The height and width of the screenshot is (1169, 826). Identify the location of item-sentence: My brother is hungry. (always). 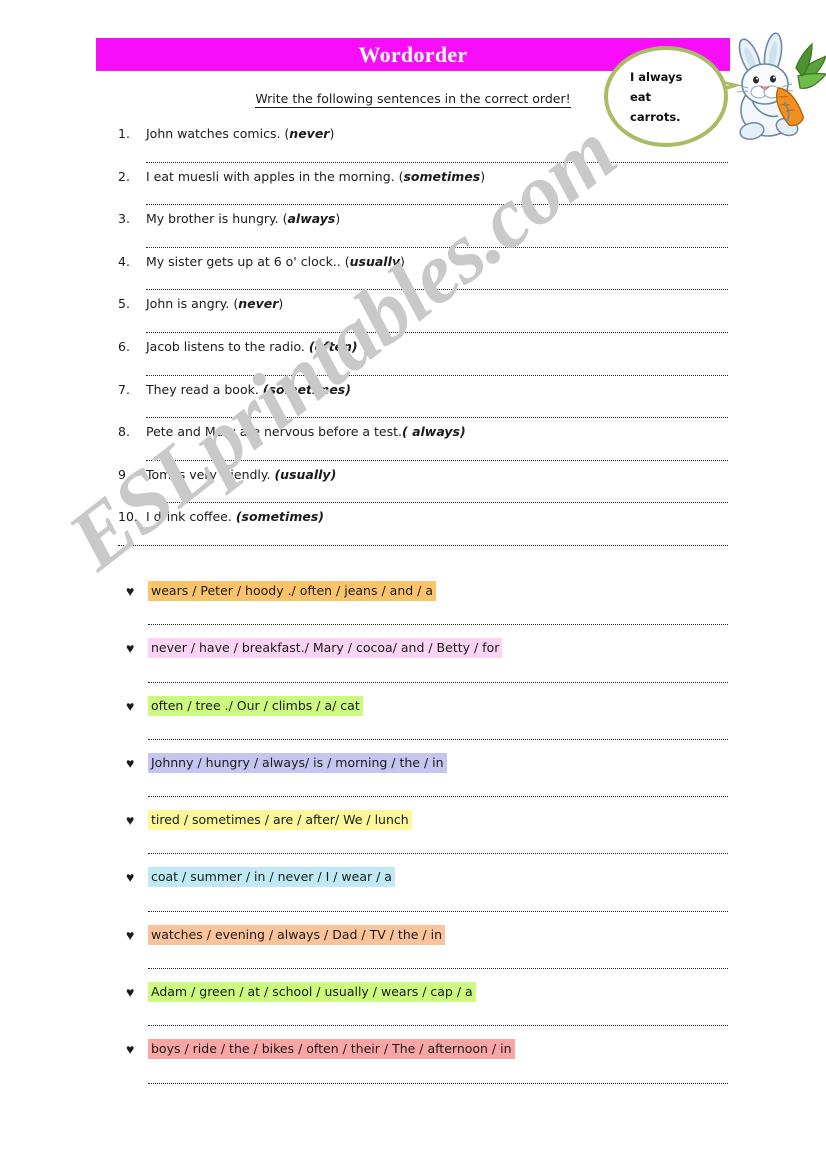
(243, 219).